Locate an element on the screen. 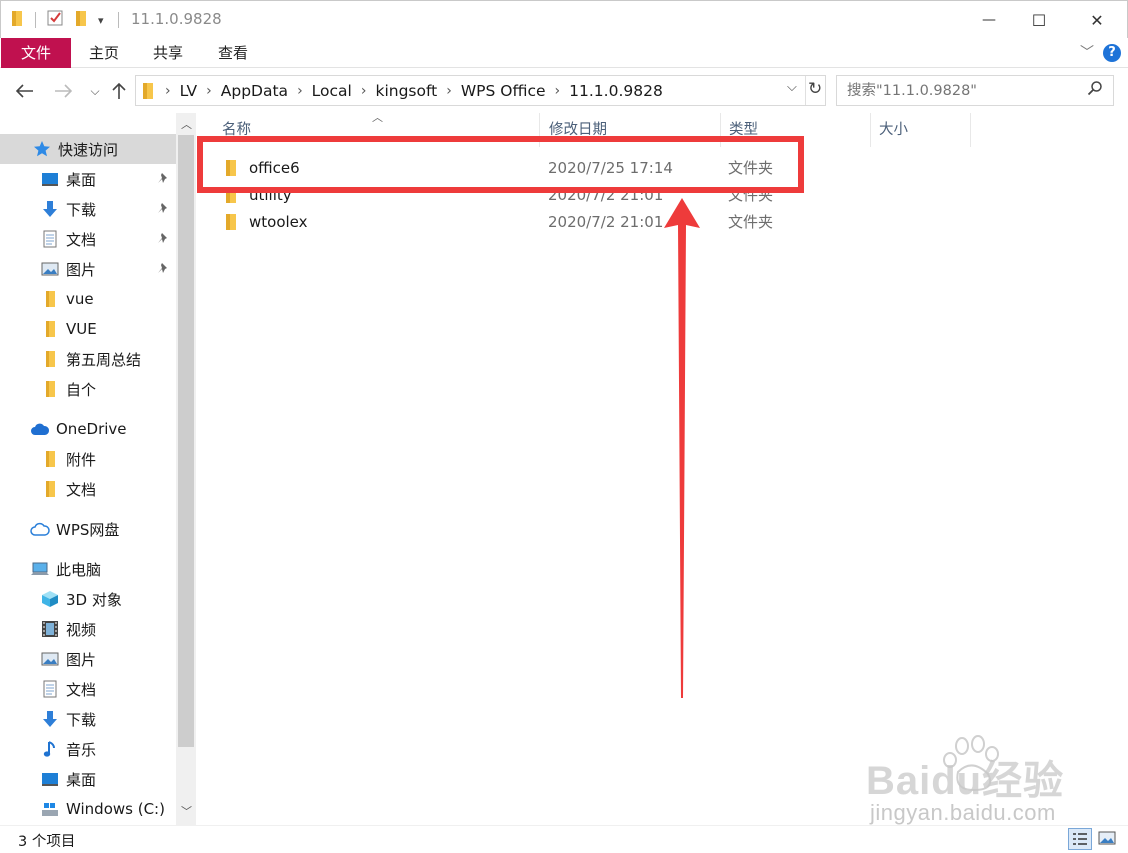 The height and width of the screenshot is (853, 1128). nav-drive-c: Windows (C:) is located at coordinates (88, 809).